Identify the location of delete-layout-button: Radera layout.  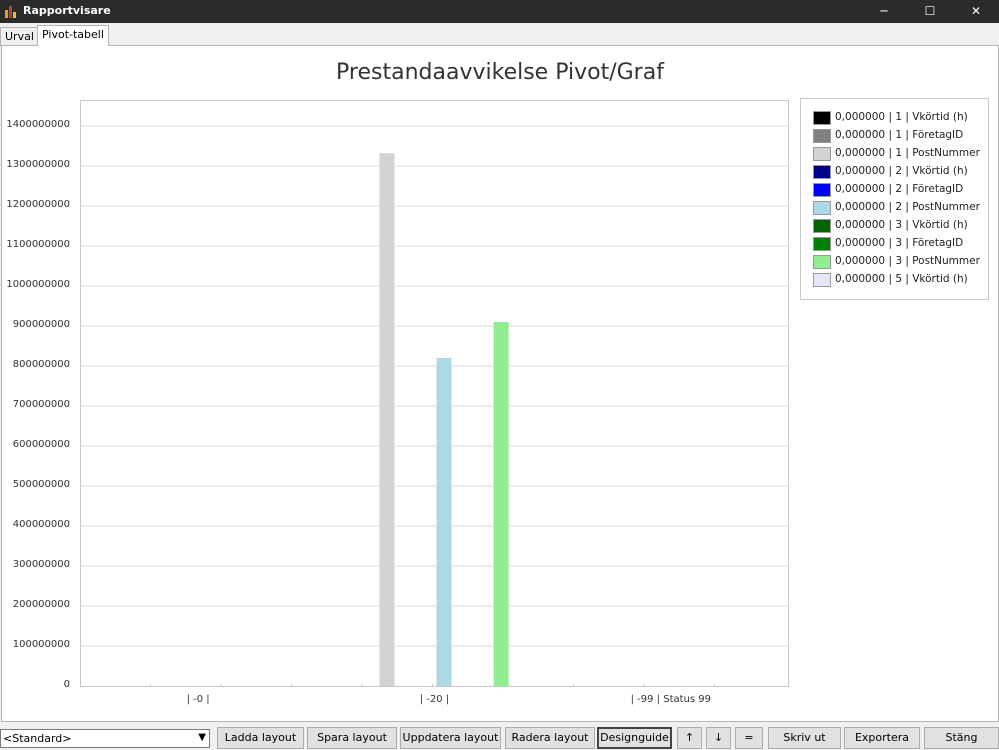
(550, 738).